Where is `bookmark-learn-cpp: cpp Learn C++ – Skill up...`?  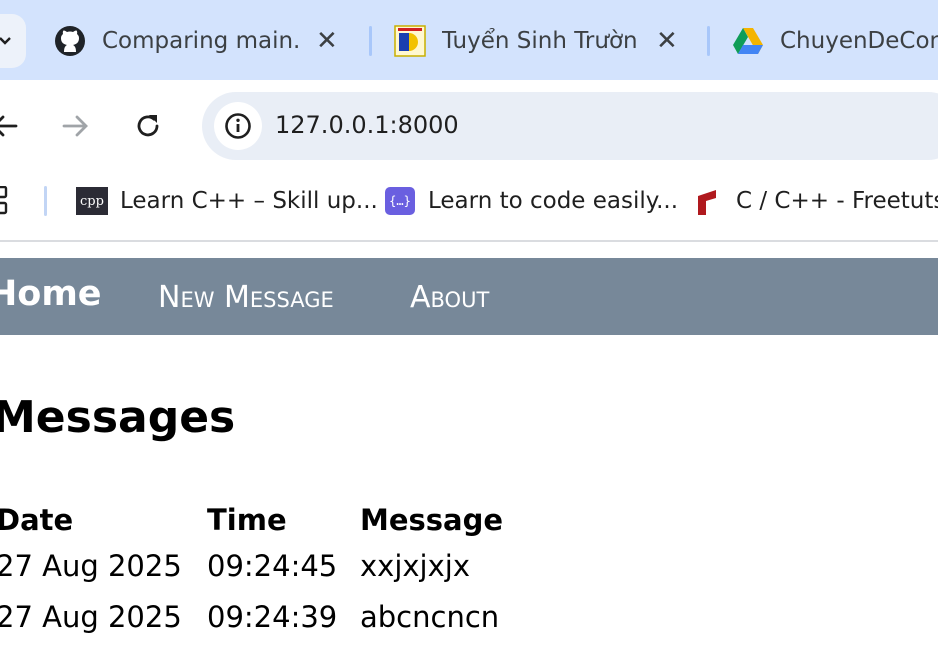
bookmark-learn-cpp: cpp Learn C++ – Skill up... is located at coordinates (227, 201).